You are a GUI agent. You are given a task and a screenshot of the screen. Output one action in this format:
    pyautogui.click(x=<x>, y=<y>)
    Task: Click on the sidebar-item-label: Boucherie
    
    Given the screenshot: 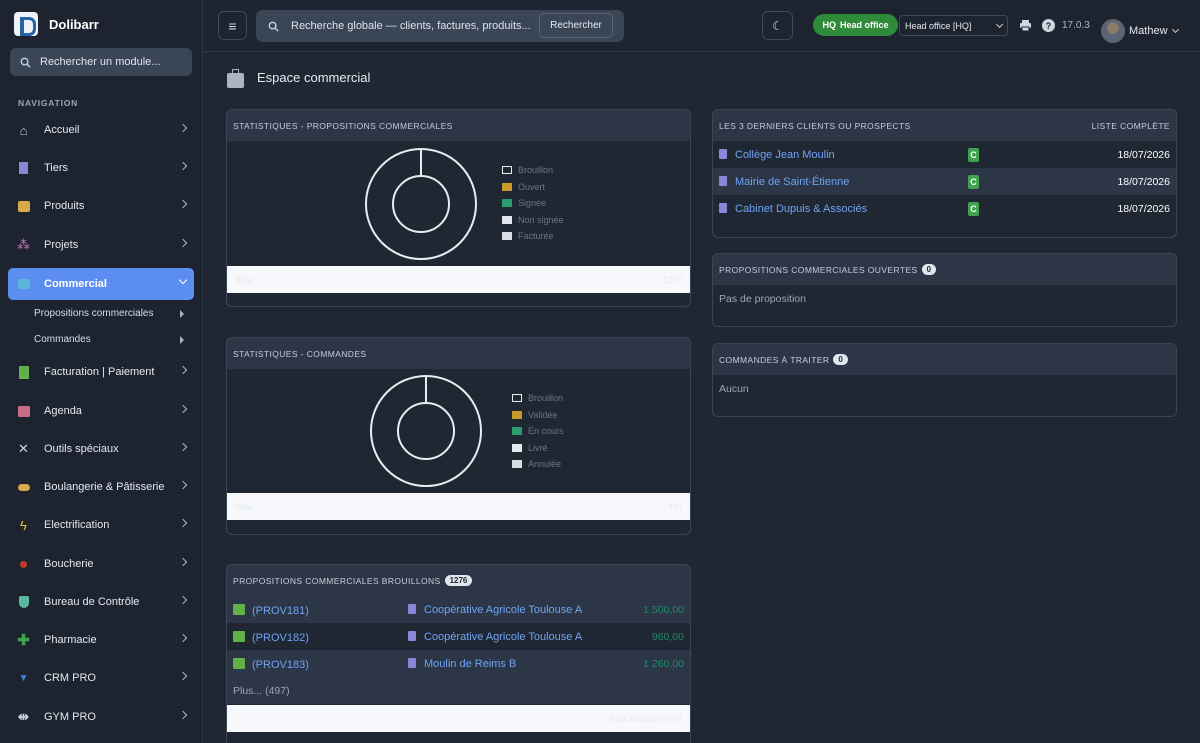 What is the action you would take?
    pyautogui.click(x=69, y=564)
    